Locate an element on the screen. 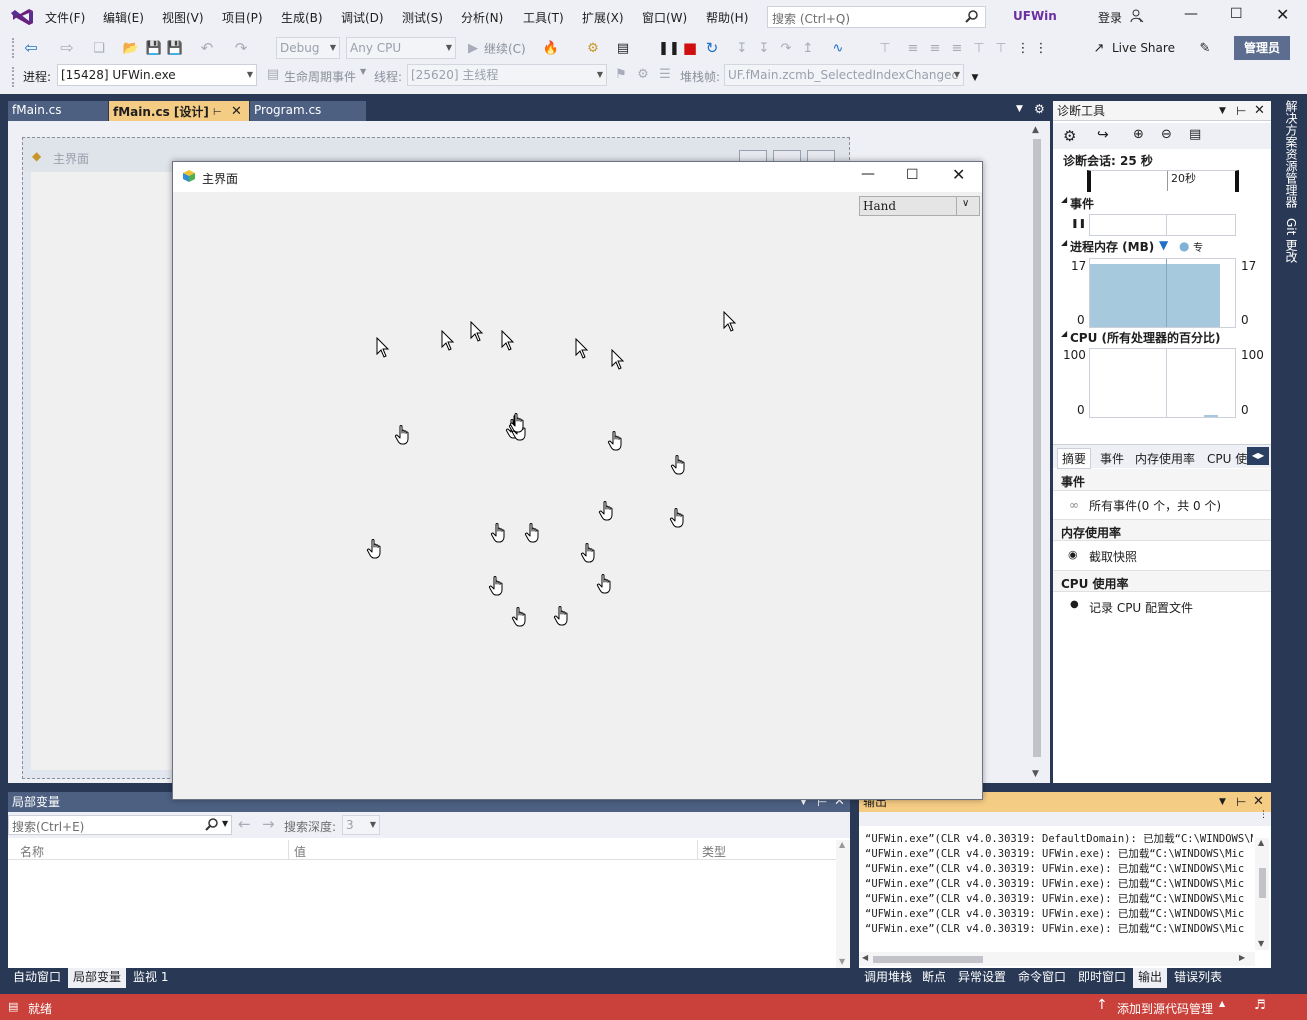  tab-close-icon: ✕ is located at coordinates (236, 112).